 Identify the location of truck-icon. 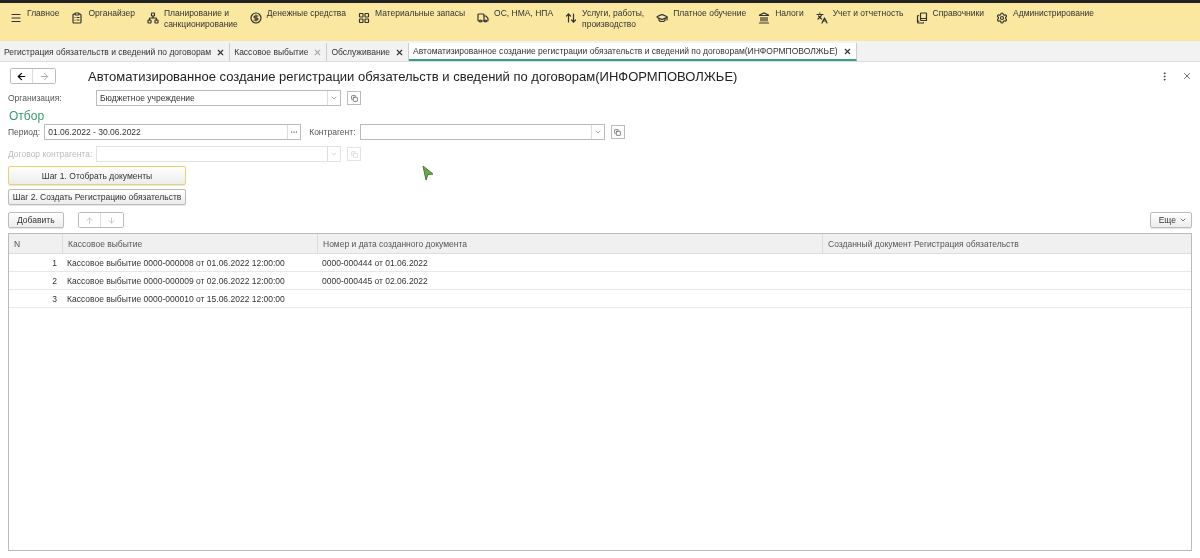
(483, 18).